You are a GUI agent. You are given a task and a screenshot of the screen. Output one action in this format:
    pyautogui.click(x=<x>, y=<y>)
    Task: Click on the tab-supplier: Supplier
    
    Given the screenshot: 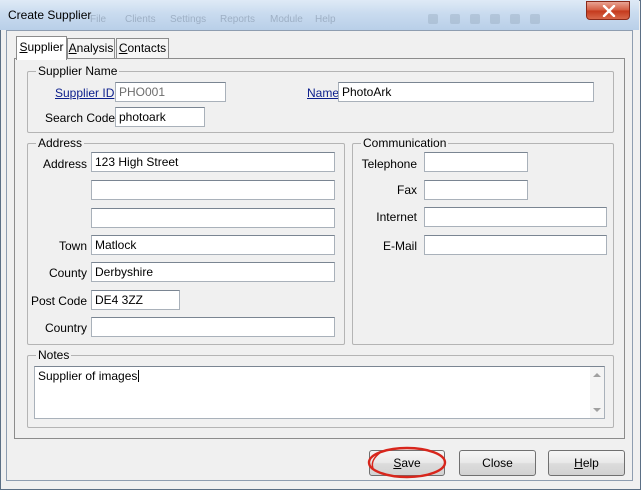 What is the action you would take?
    pyautogui.click(x=41, y=48)
    